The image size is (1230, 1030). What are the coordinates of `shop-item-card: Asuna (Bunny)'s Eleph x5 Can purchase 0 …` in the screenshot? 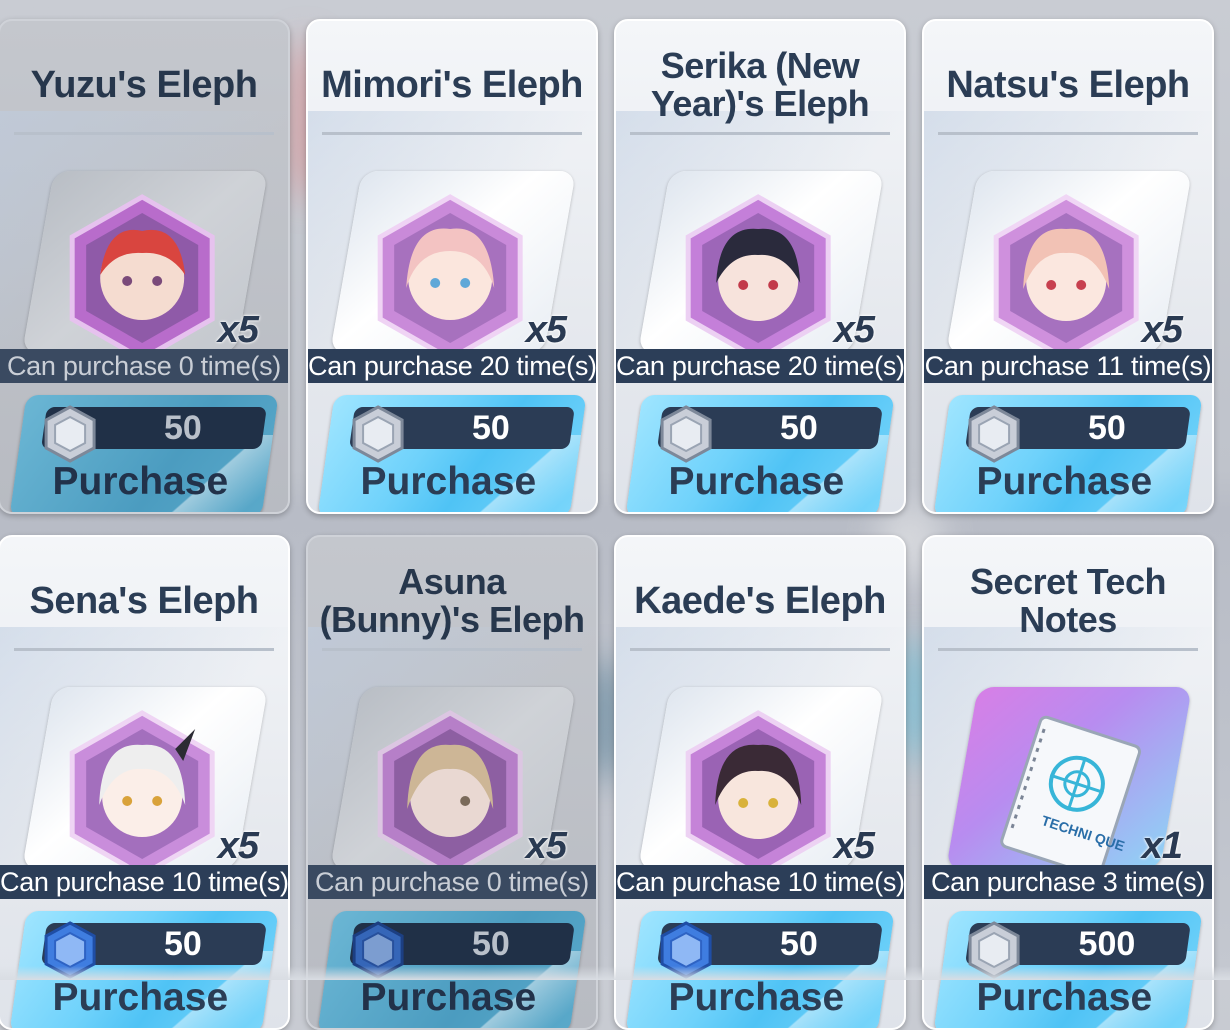 It's located at (452, 782).